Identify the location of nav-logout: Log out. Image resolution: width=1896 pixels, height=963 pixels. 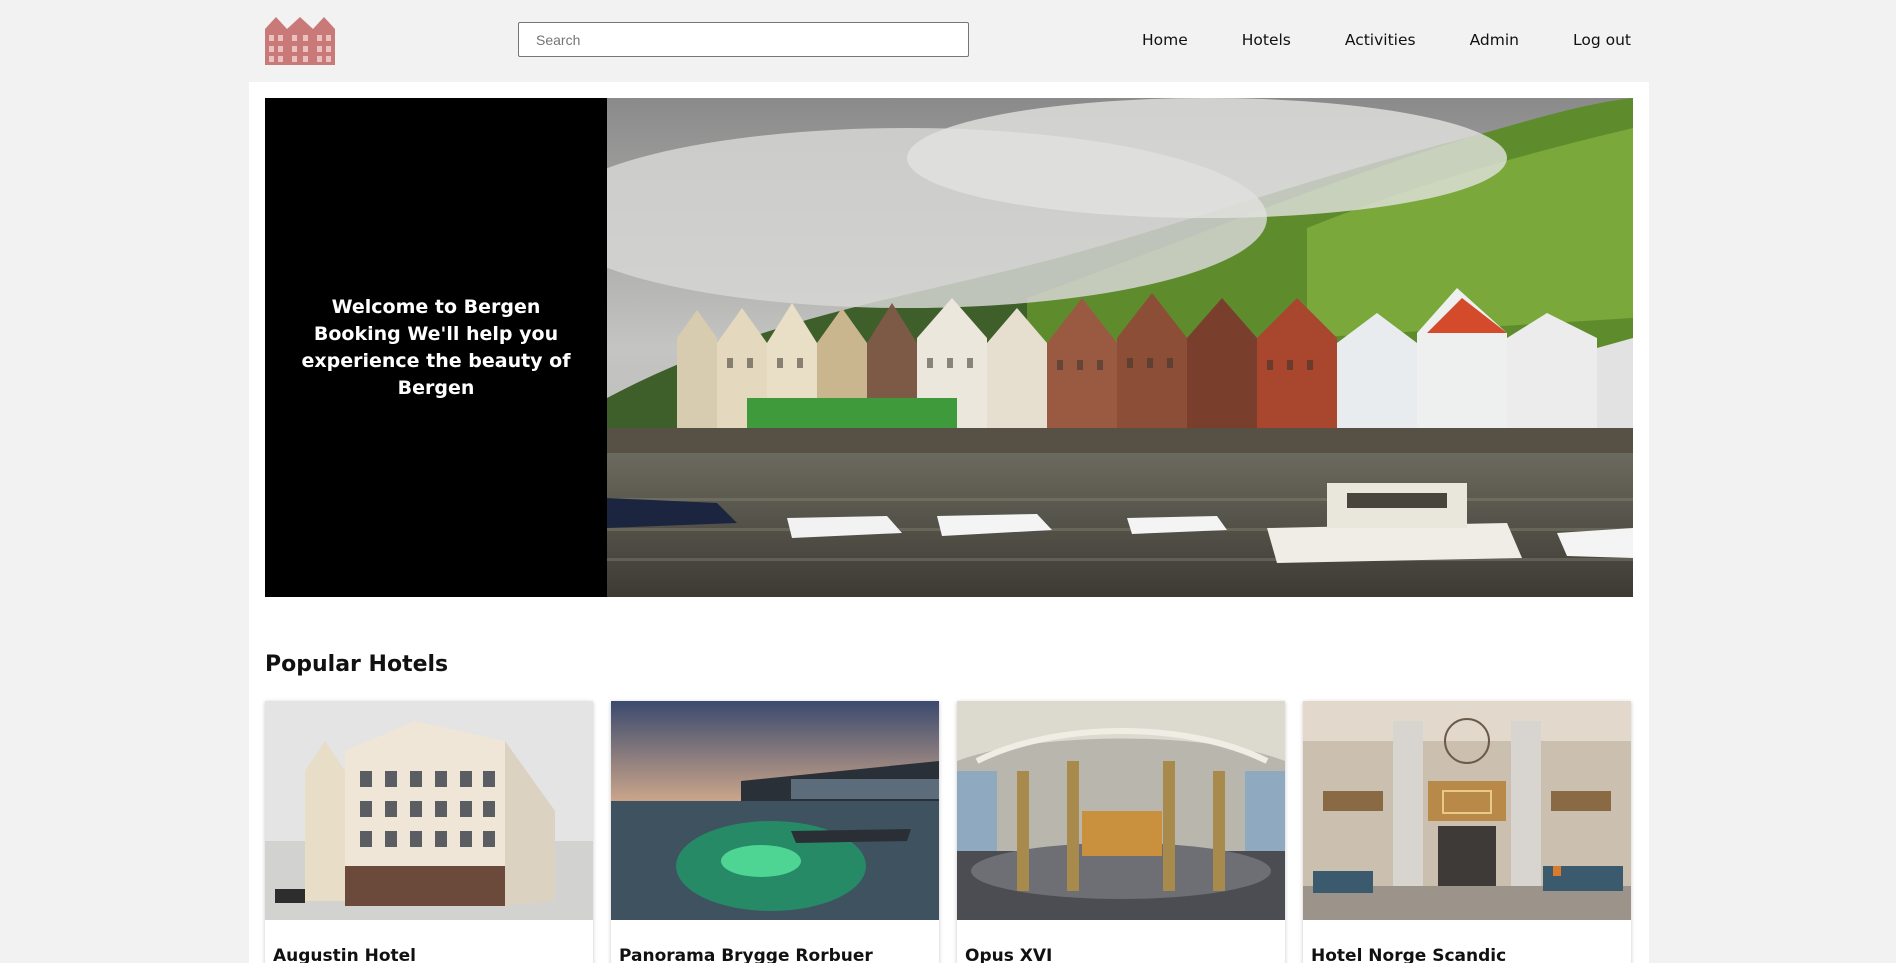
(1602, 40).